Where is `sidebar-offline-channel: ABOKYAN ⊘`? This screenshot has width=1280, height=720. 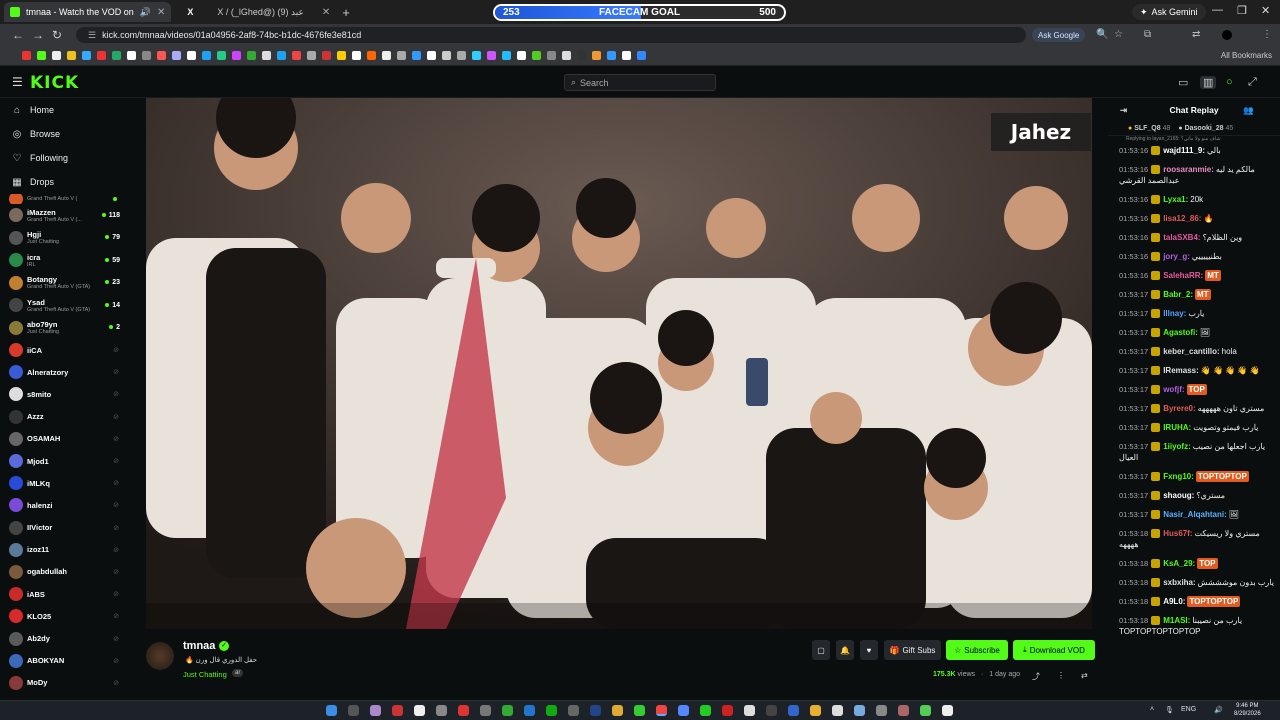
sidebar-offline-channel: ABOKYAN ⊘ is located at coordinates (63, 661).